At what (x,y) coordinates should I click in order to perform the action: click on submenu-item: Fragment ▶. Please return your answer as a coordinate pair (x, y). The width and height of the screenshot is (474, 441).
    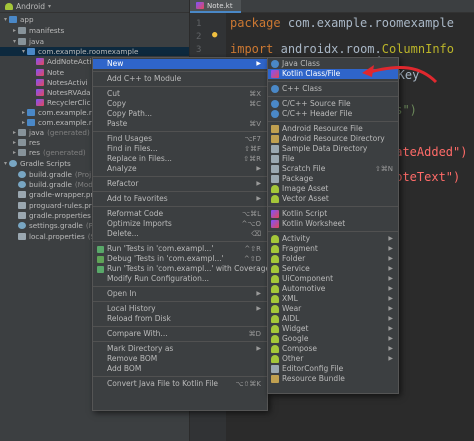
    Looking at the image, I should click on (333, 249).